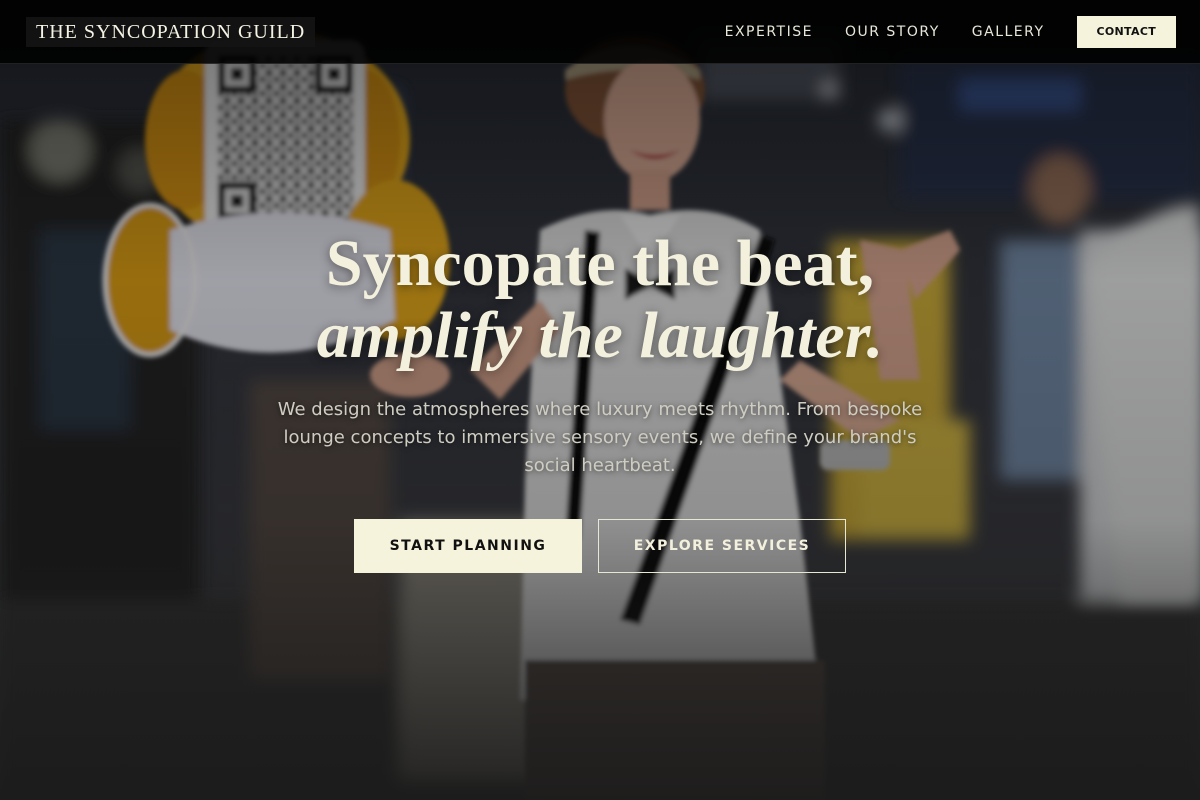 The height and width of the screenshot is (800, 1200). I want to click on contact-button: CONTACT, so click(1126, 32).